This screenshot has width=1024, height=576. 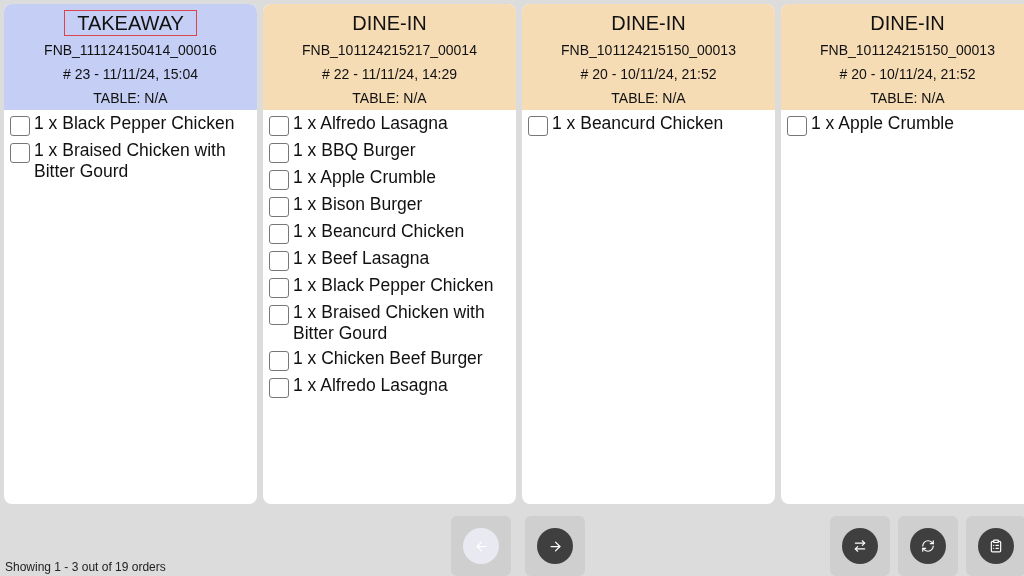 What do you see at coordinates (354, 150) in the screenshot?
I see `order-item: 1 x BBQ Burger` at bounding box center [354, 150].